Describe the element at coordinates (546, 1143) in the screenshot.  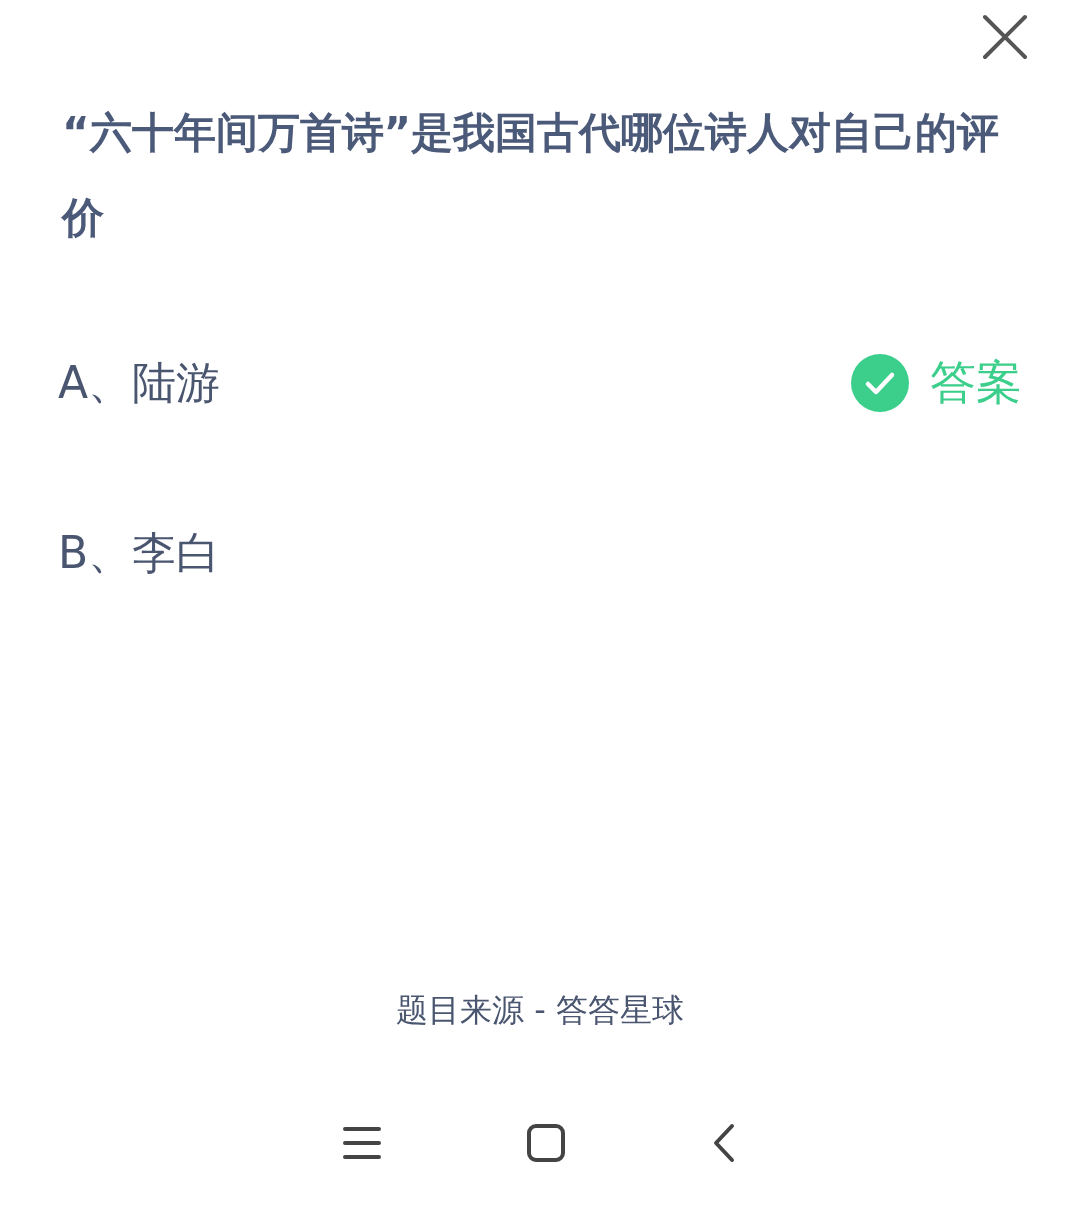
I see `home-icon` at that location.